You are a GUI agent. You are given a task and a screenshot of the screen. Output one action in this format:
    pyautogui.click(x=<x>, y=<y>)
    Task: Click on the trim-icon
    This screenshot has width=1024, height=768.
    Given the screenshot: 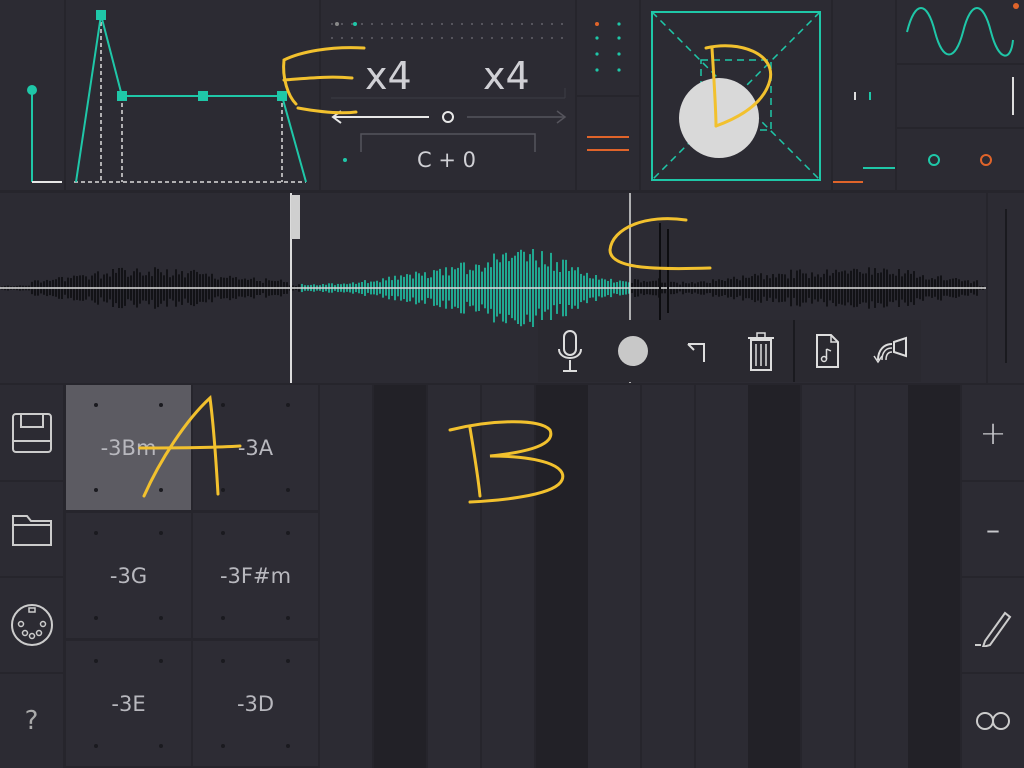 What is the action you would take?
    pyautogui.click(x=698, y=351)
    